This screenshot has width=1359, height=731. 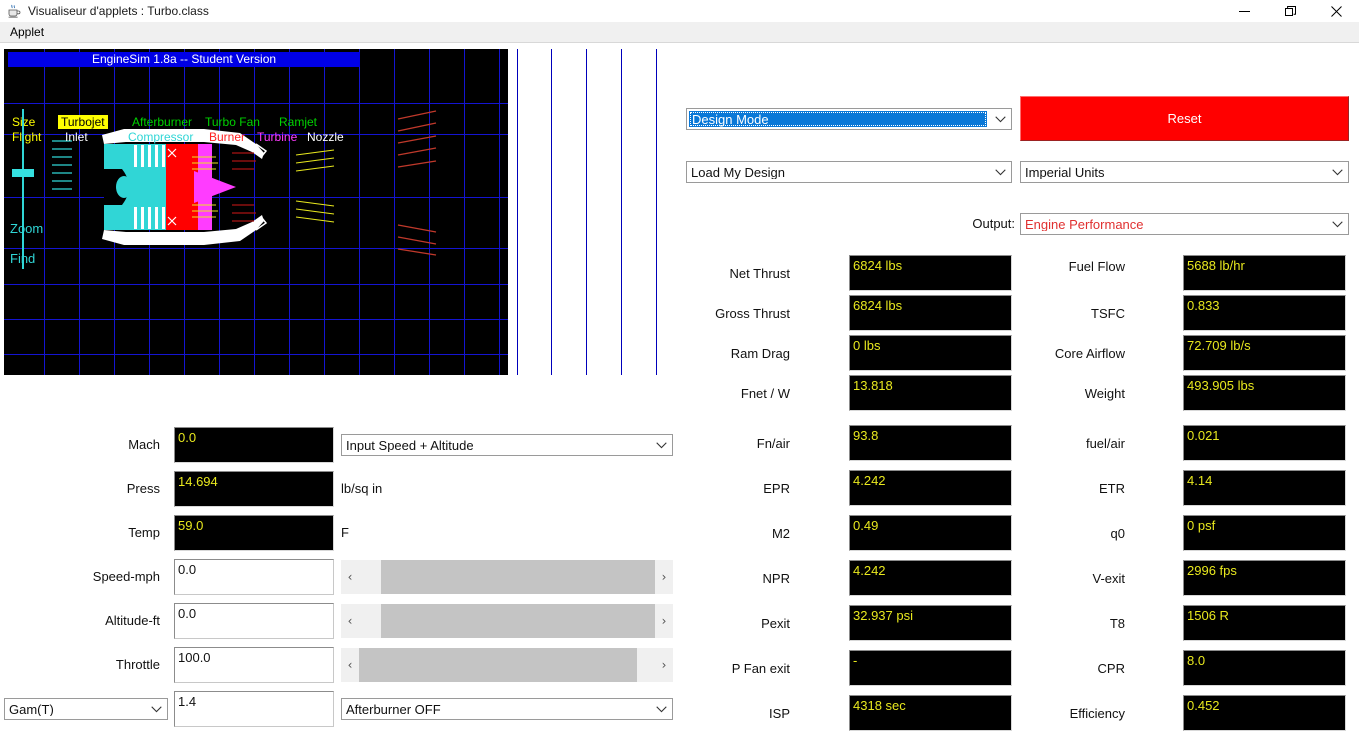 I want to click on zoom-slider-thumb, so click(x=23, y=173).